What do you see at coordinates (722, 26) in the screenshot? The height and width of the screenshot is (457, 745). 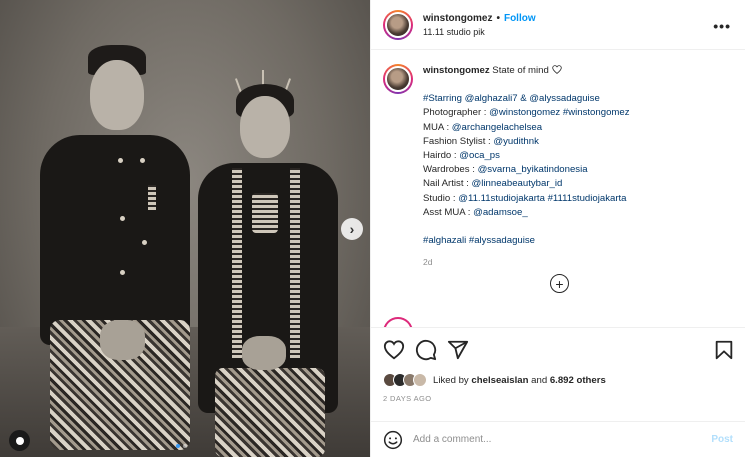 I see `more-horizontal-icon: •••` at bounding box center [722, 26].